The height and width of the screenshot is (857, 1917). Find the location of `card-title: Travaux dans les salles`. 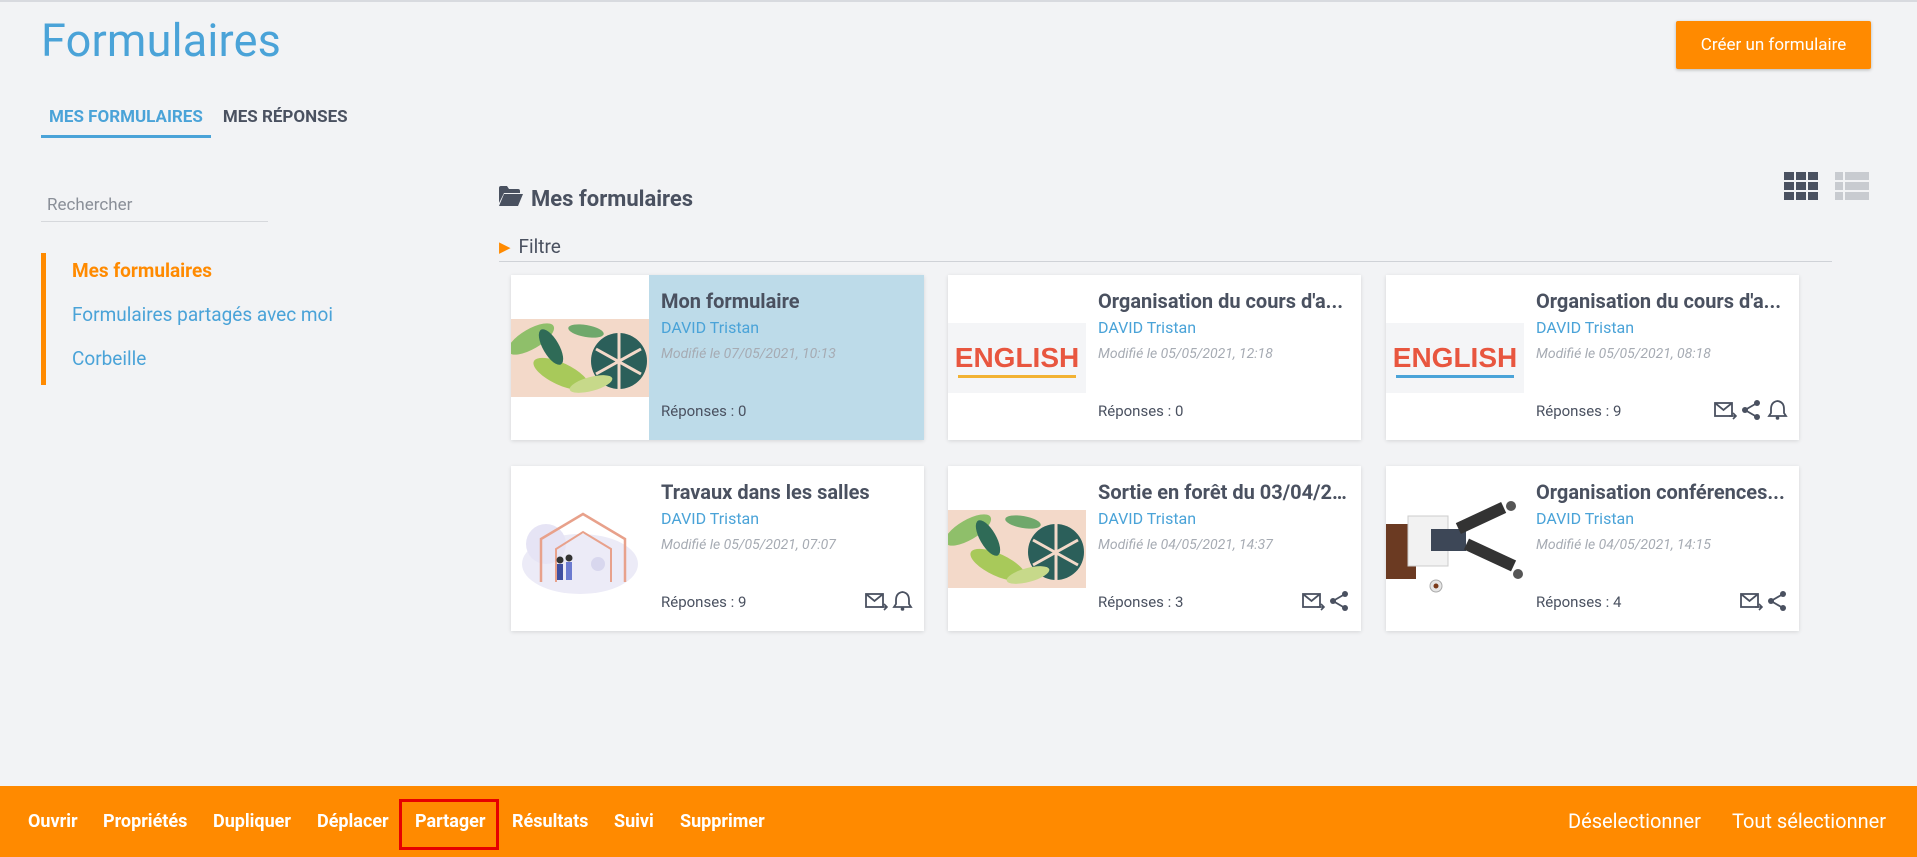

card-title: Travaux dans les salles is located at coordinates (765, 492).